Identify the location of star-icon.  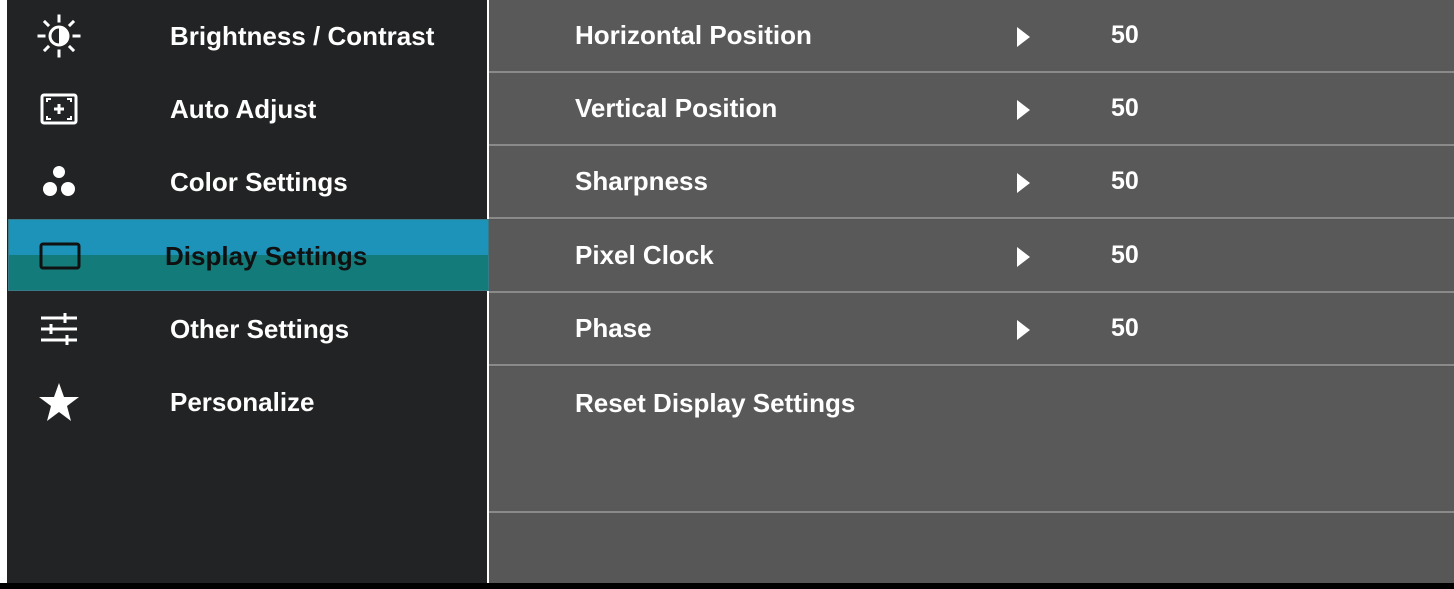
(59, 402).